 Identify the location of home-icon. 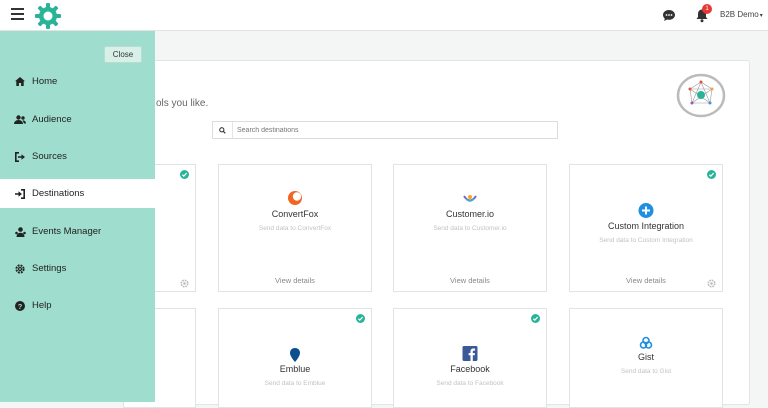
(20, 82).